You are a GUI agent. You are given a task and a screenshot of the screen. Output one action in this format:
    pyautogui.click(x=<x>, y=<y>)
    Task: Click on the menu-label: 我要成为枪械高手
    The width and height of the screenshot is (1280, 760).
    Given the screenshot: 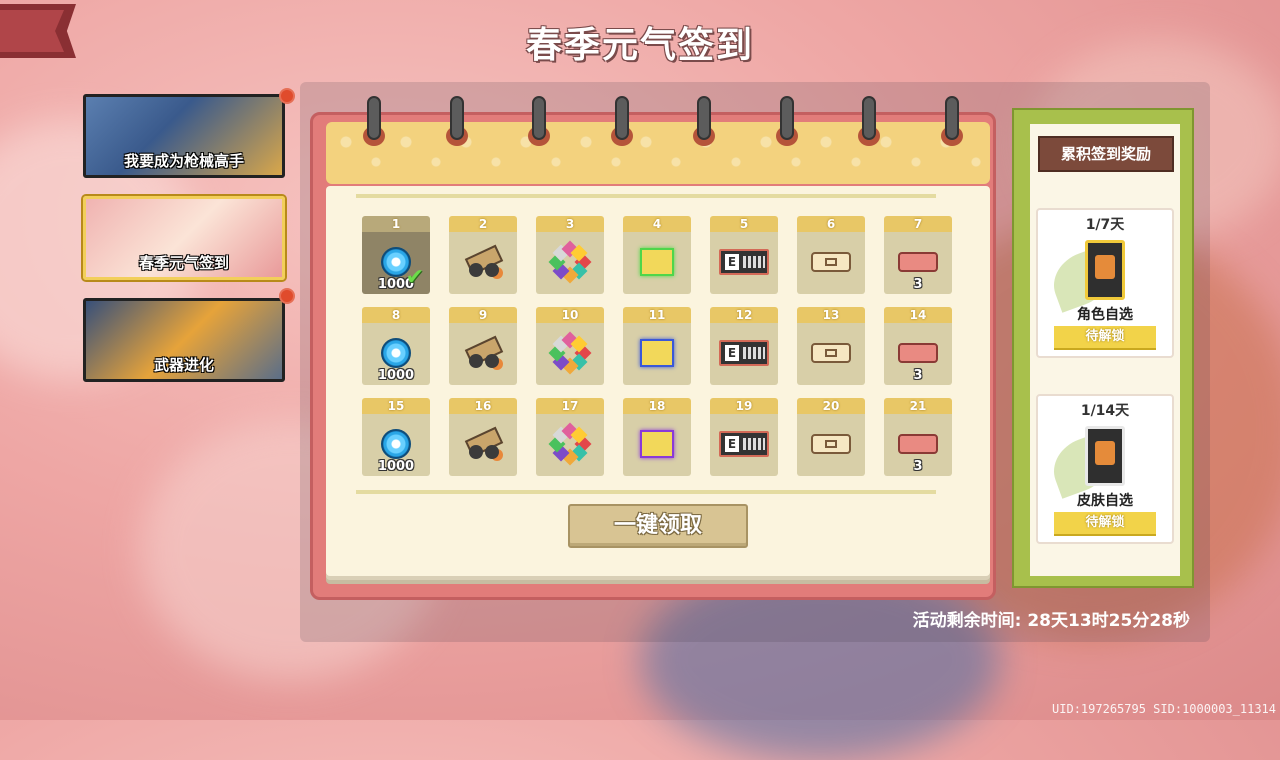 What is the action you would take?
    pyautogui.click(x=183, y=161)
    